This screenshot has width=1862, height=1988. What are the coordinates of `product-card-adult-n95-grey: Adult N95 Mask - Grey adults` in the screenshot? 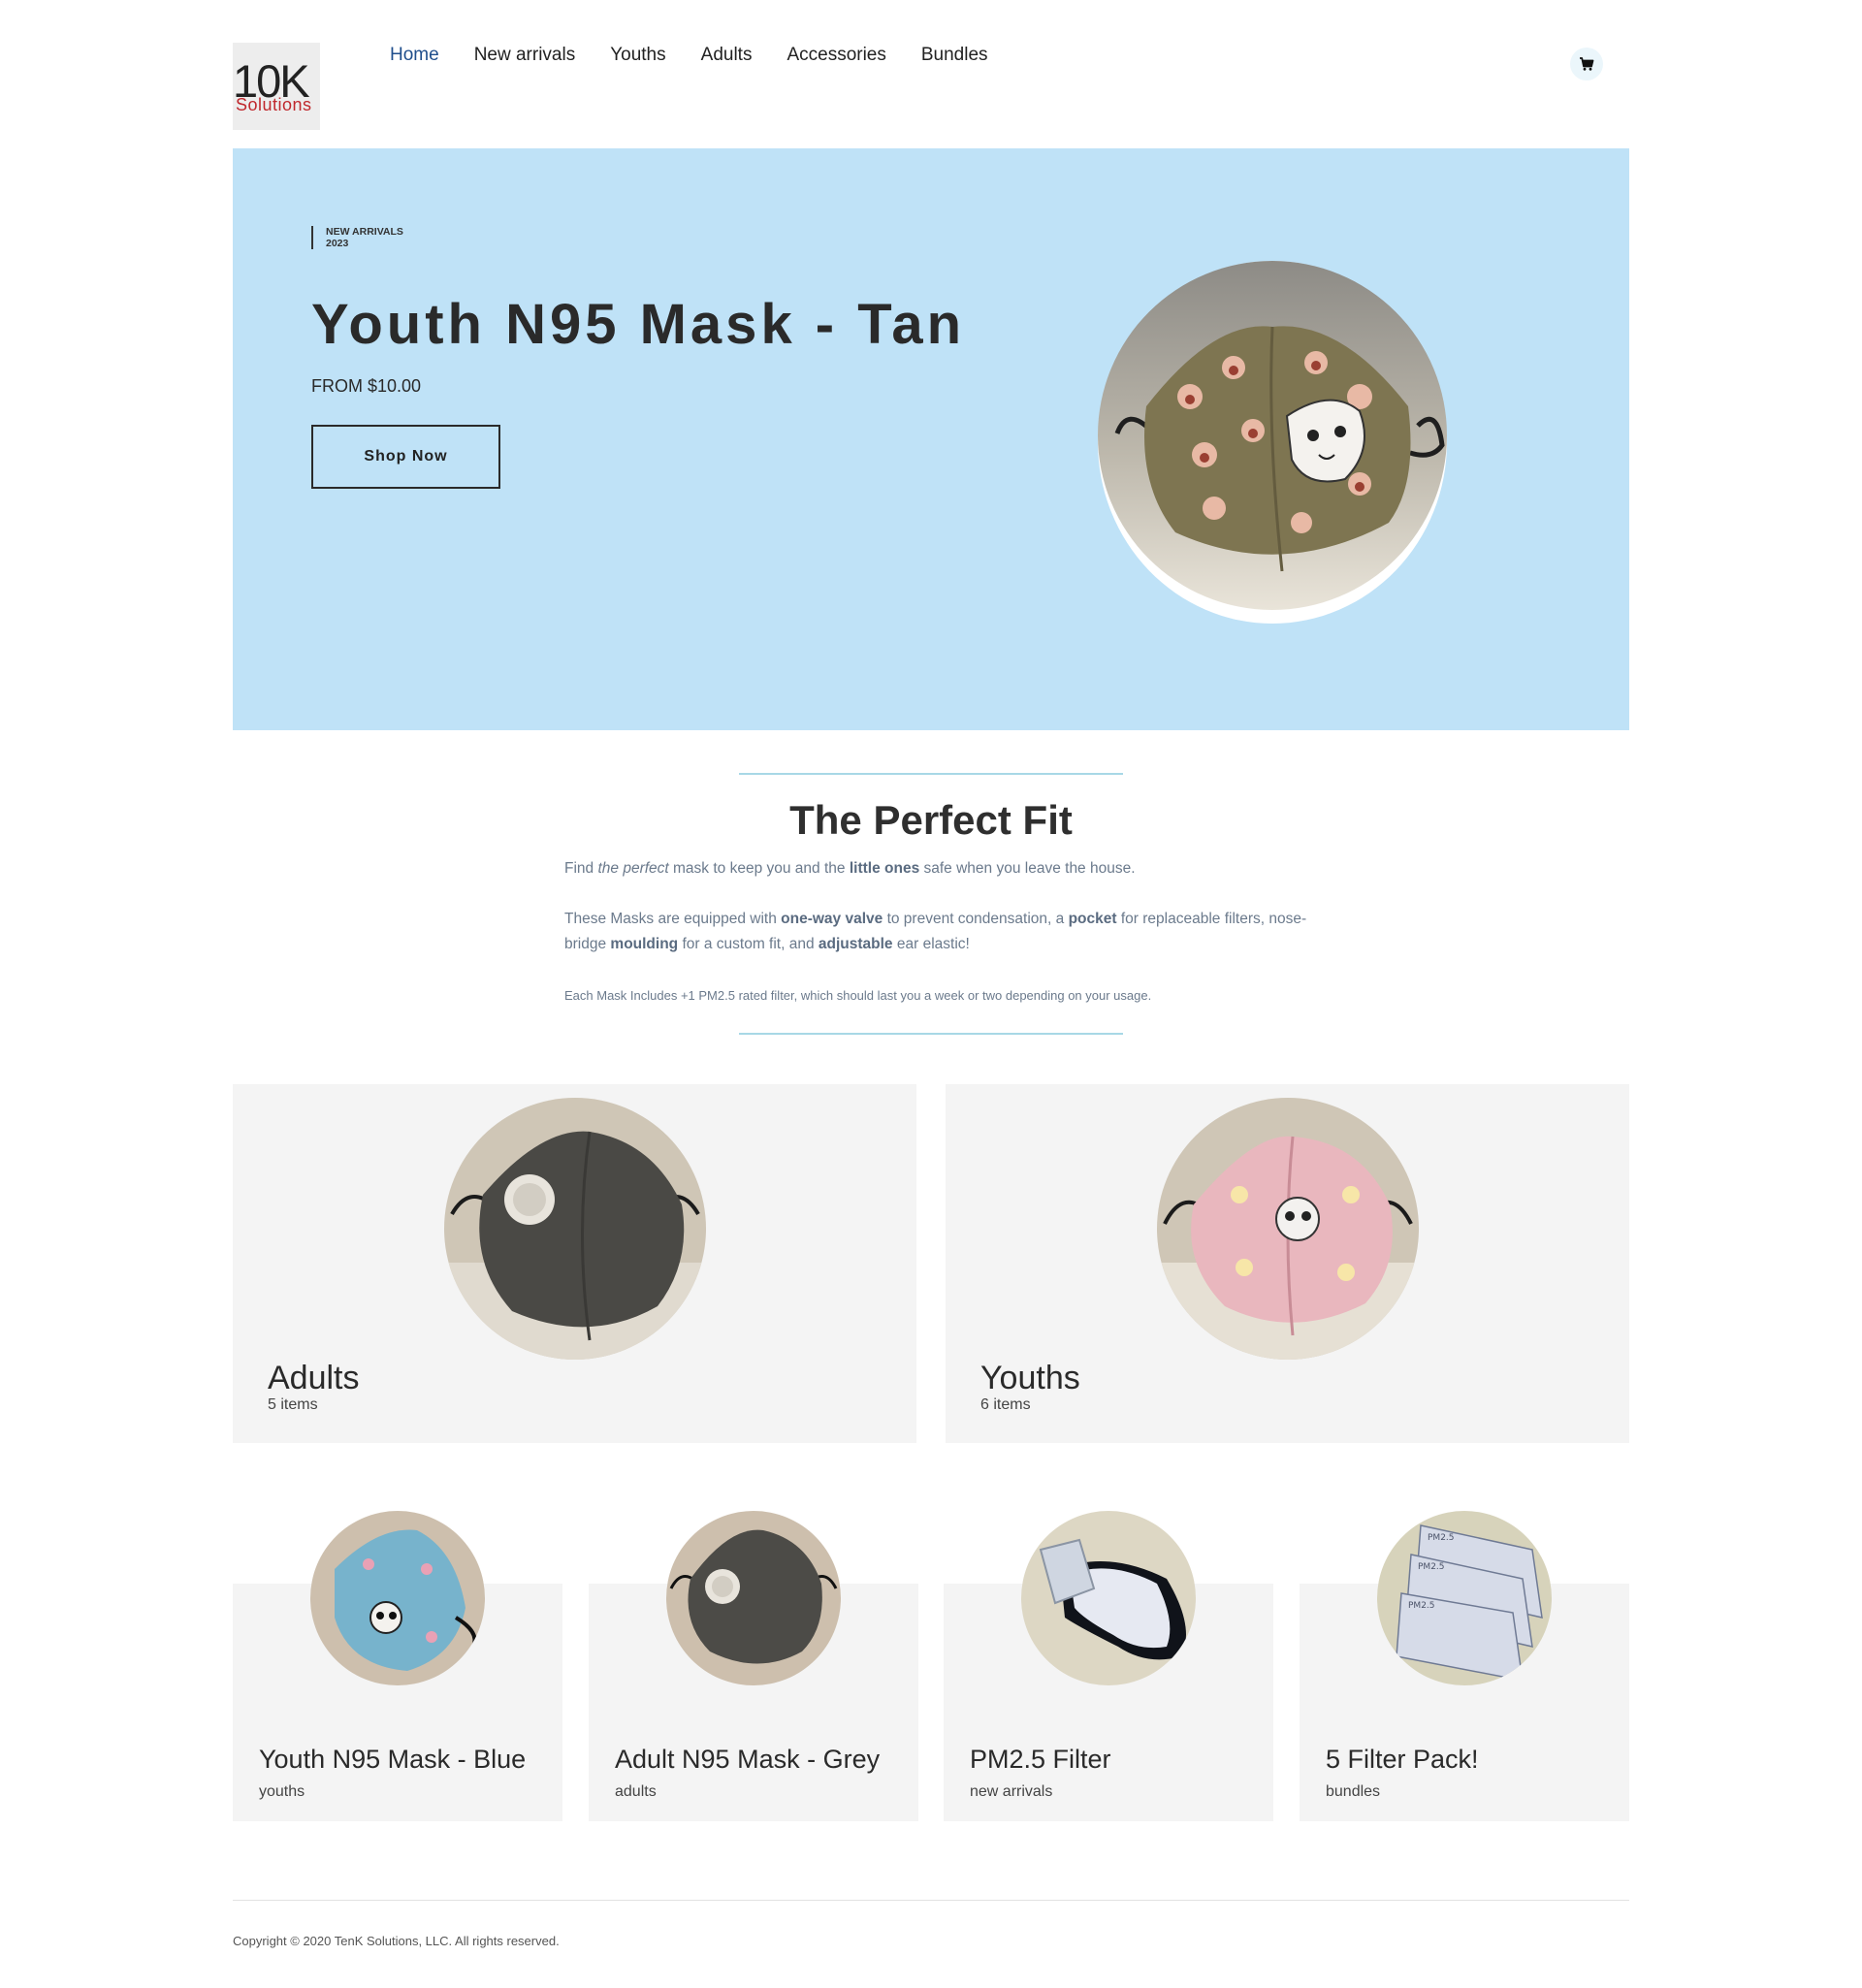 It's located at (754, 1666).